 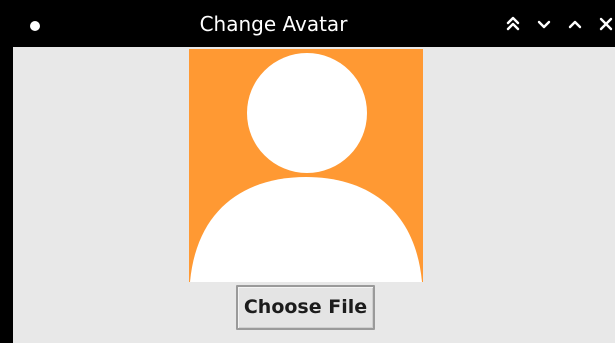 I want to click on window-titlebar: Change Avatar, so click(x=307, y=23).